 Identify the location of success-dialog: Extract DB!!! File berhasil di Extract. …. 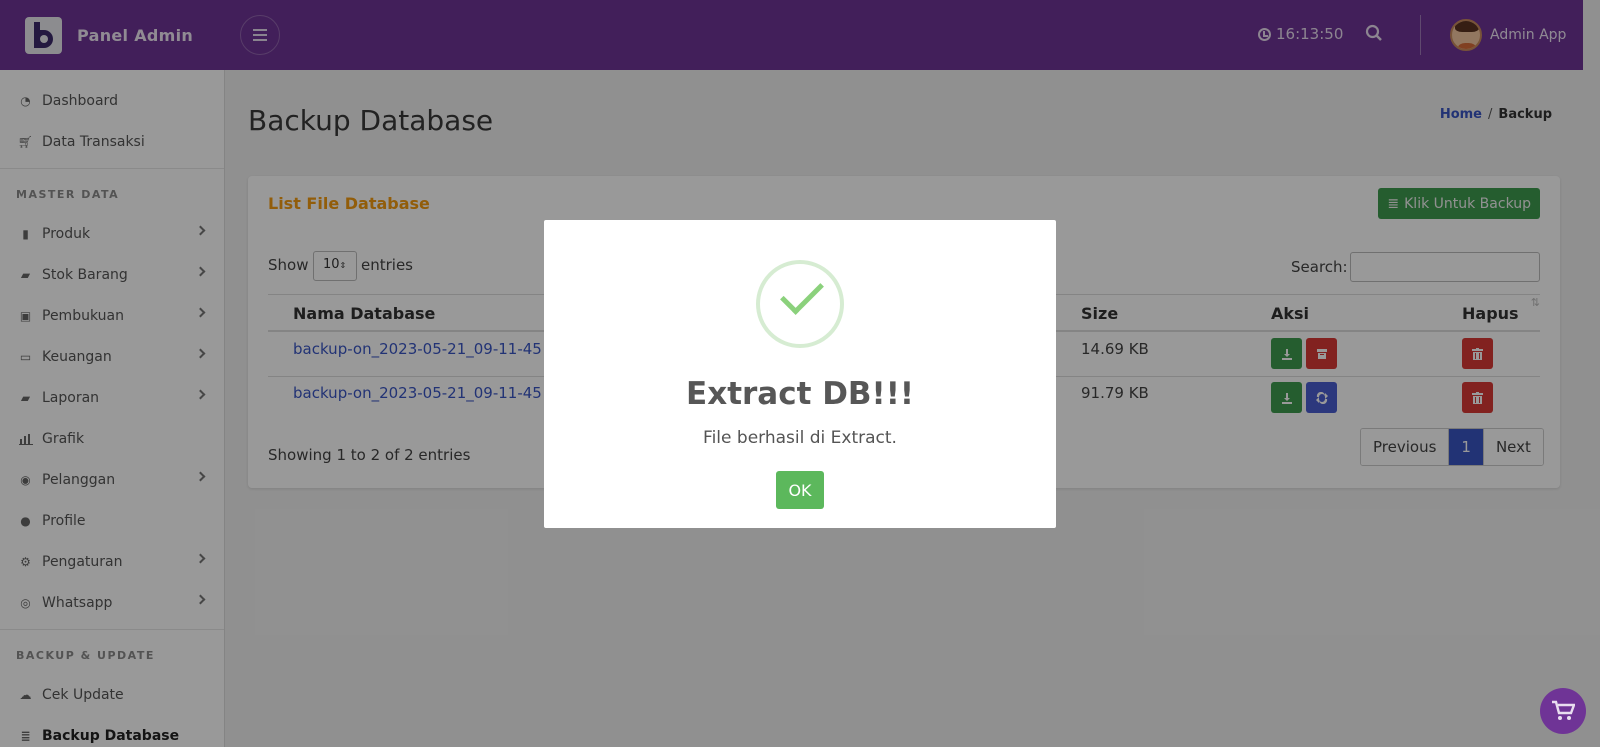
(800, 374).